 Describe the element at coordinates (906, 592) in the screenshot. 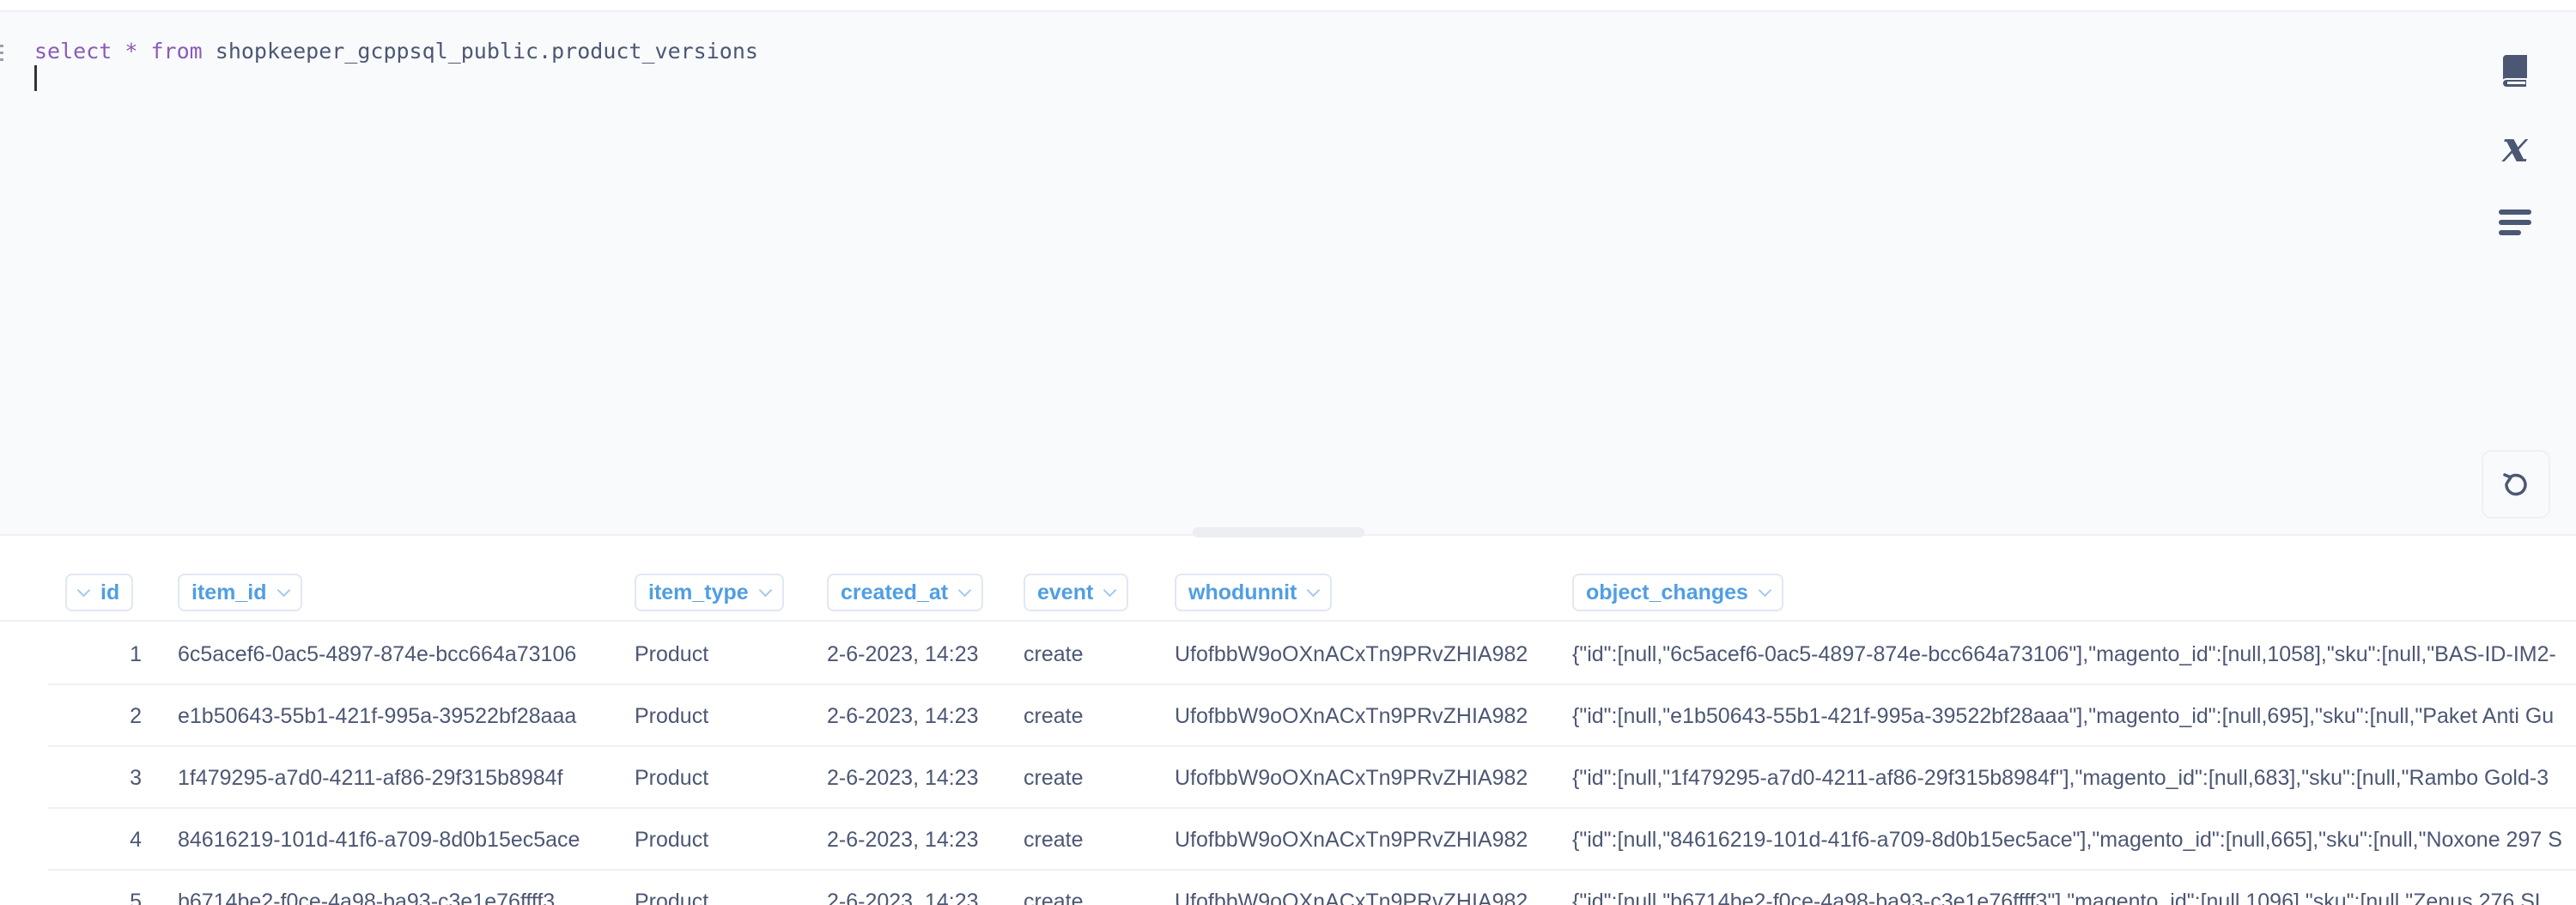

I see `column-header-created-at: created_at` at that location.